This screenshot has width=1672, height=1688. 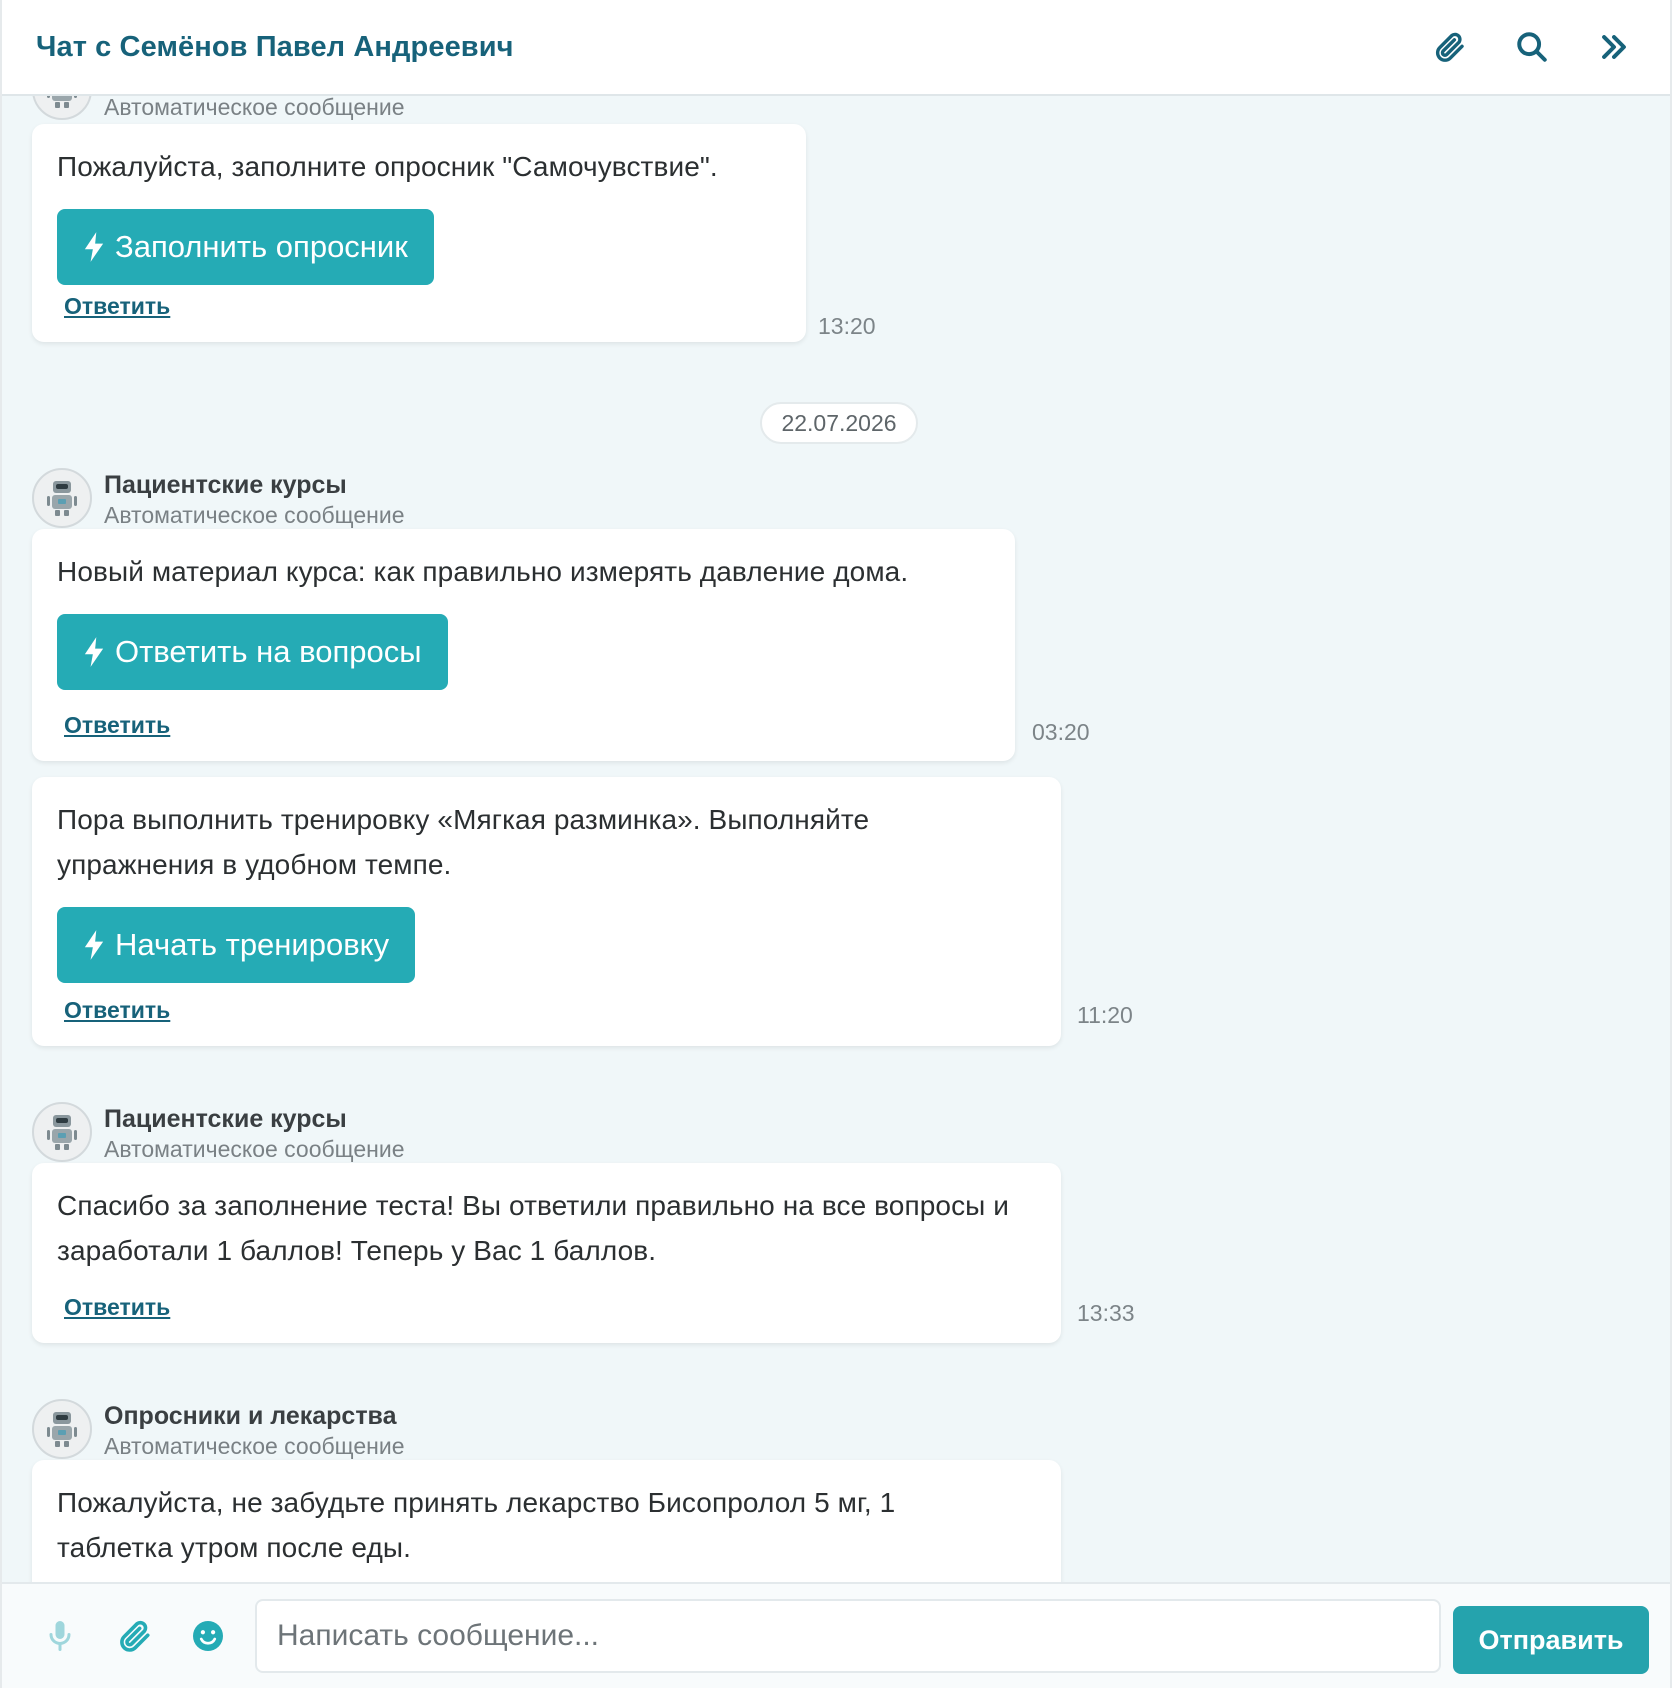 What do you see at coordinates (1061, 732) in the screenshot?
I see `message-time: 03:20` at bounding box center [1061, 732].